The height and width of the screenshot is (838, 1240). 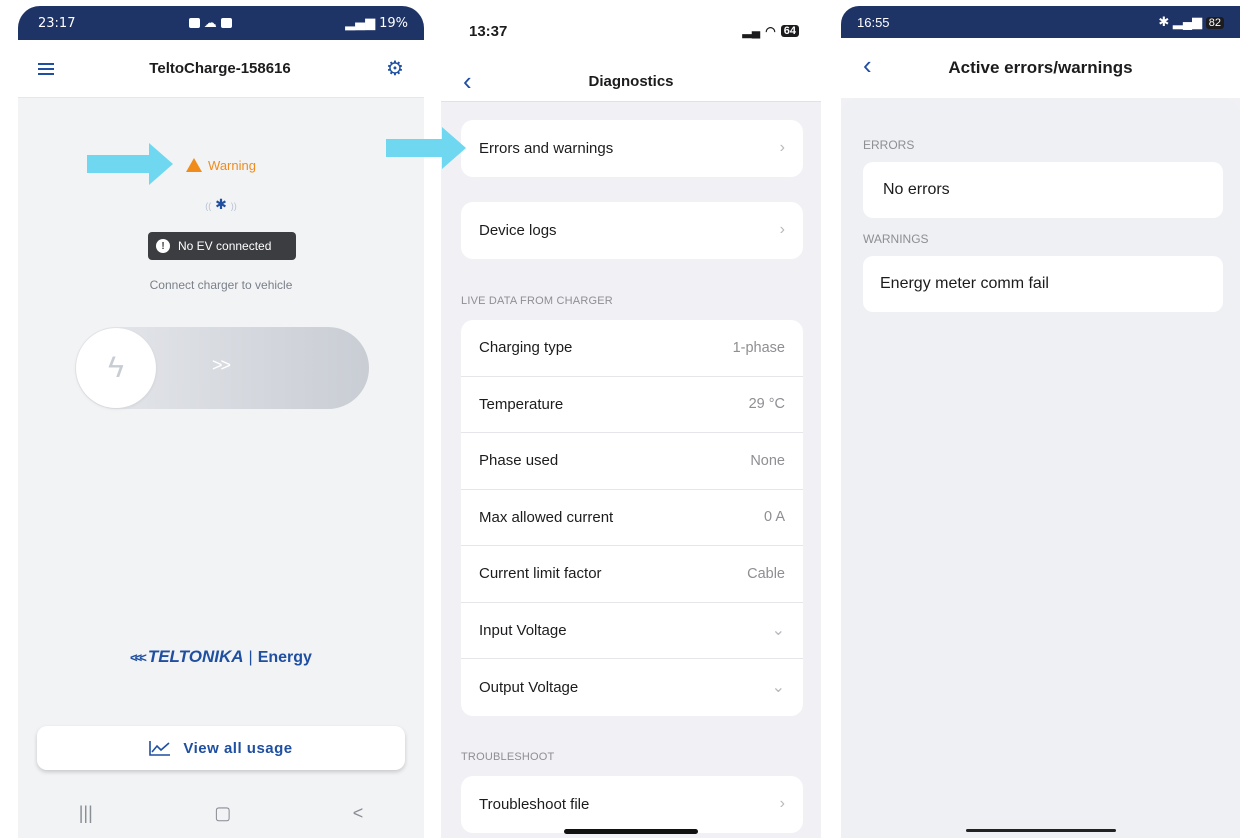 What do you see at coordinates (86, 813) in the screenshot?
I see `recents-button: |||` at bounding box center [86, 813].